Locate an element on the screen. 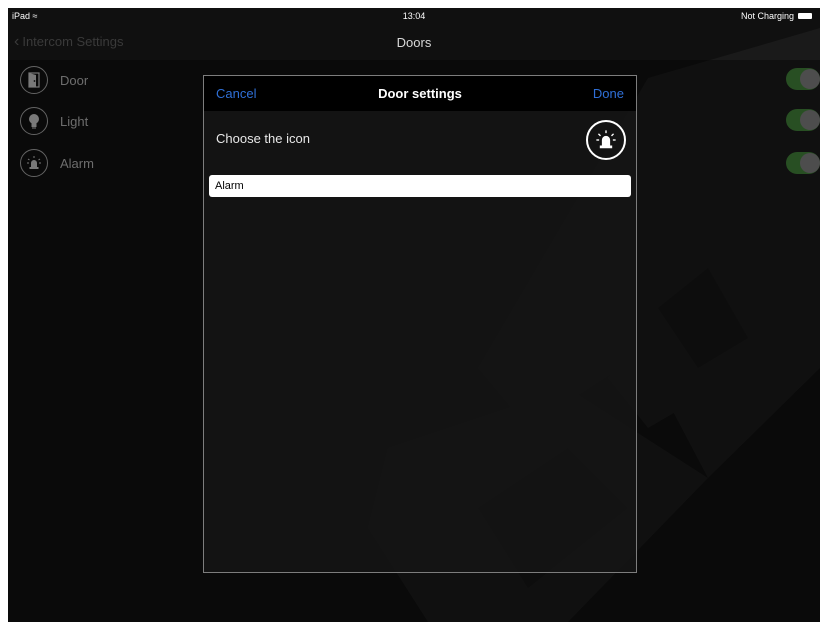 This screenshot has width=820, height=622. status-battery: Not Charging is located at coordinates (776, 16).